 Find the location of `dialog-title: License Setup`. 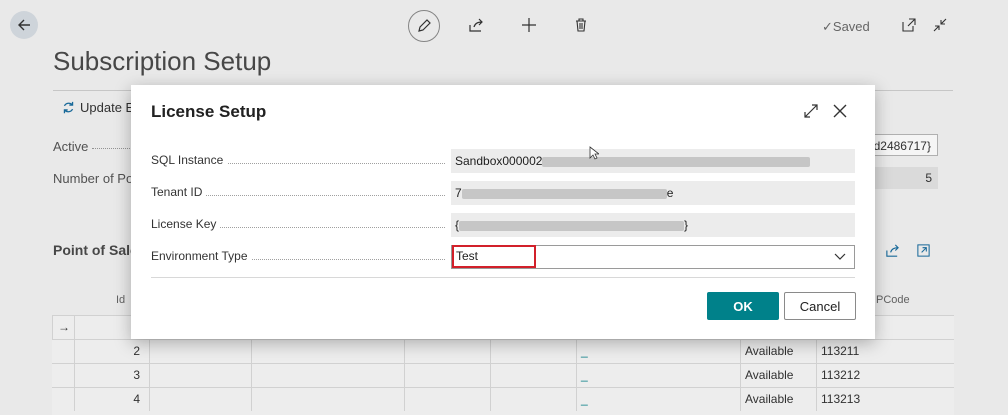

dialog-title: License Setup is located at coordinates (209, 111).